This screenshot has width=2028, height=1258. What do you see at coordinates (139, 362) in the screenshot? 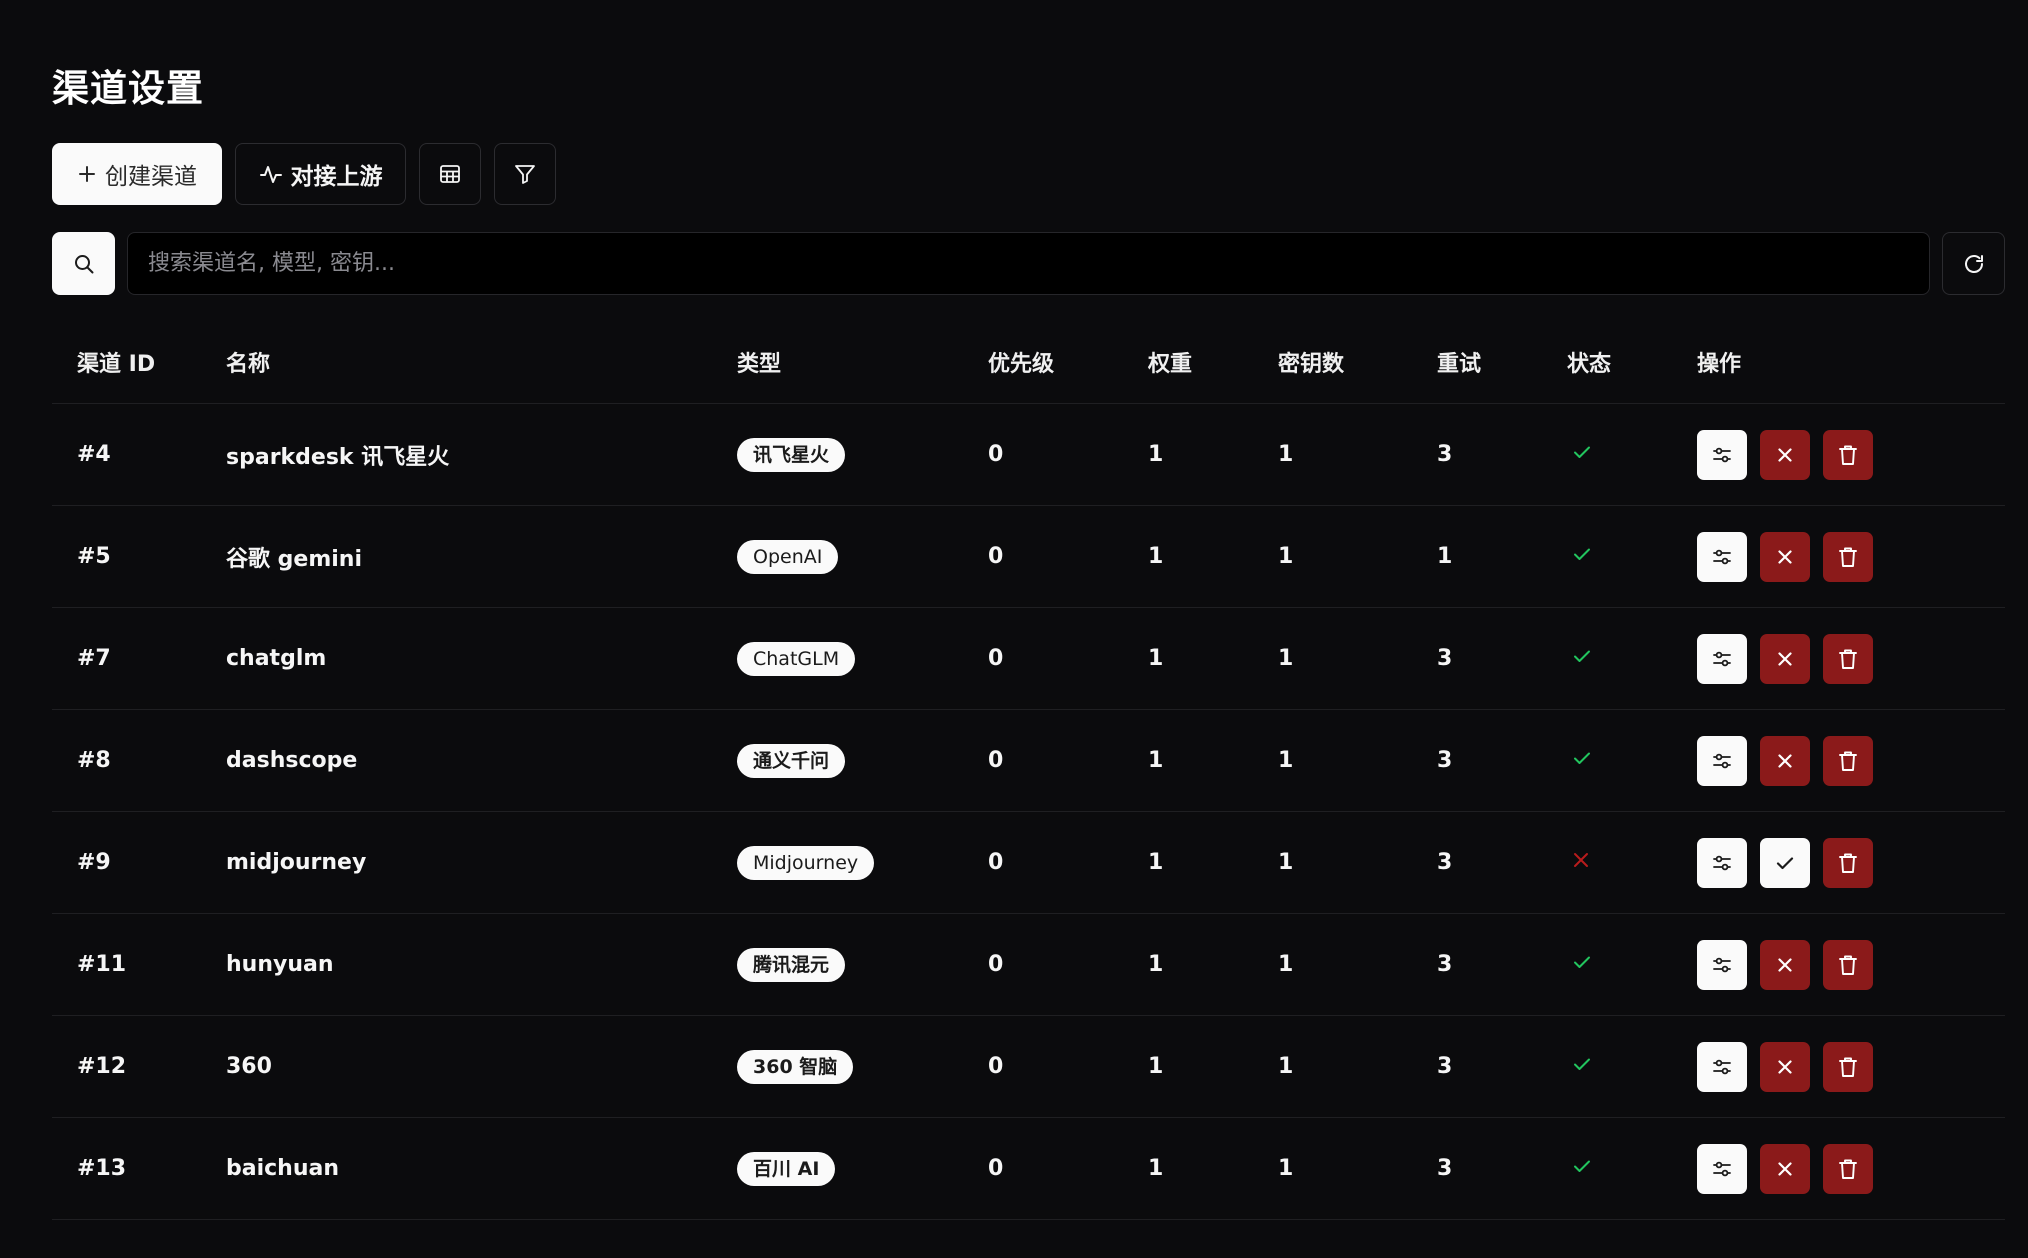
I see `header-channel-id: 渠道 ID` at bounding box center [139, 362].